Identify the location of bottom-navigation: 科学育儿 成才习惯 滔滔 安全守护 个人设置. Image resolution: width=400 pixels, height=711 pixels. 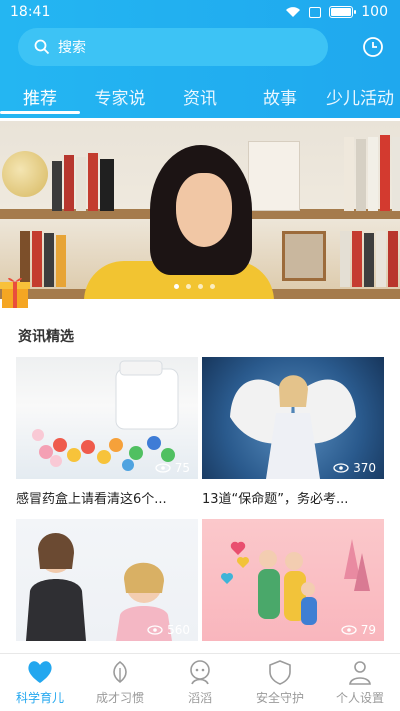
(200, 682).